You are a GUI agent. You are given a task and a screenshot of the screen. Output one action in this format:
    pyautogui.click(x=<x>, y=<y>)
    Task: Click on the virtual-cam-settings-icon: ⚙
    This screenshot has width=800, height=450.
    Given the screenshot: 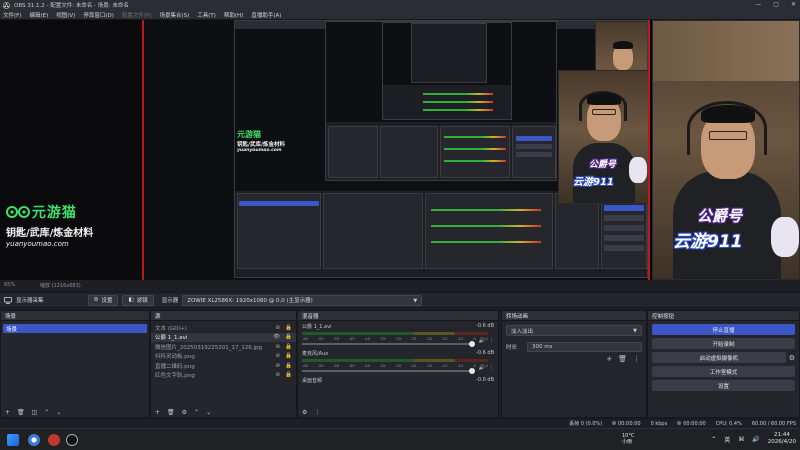 What is the action you would take?
    pyautogui.click(x=792, y=358)
    